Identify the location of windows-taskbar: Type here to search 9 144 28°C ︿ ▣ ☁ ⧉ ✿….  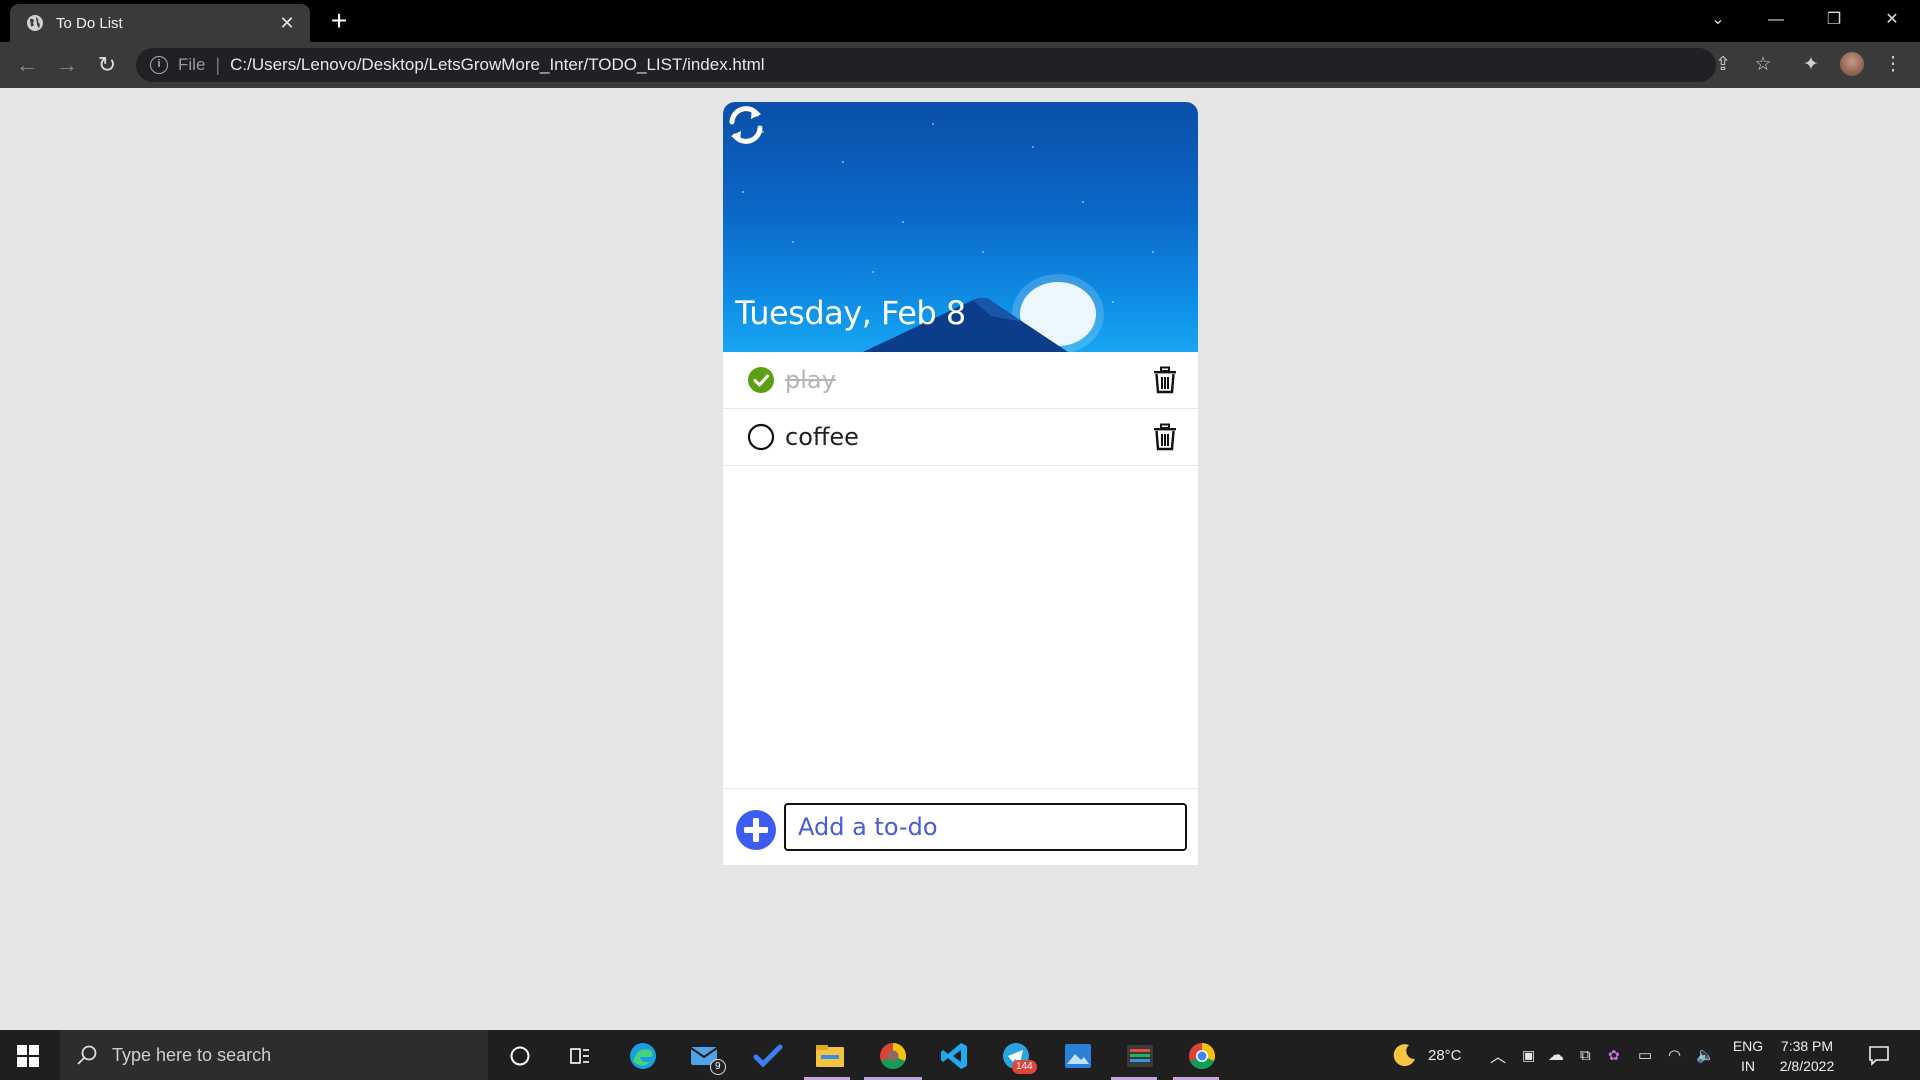
(960, 1055).